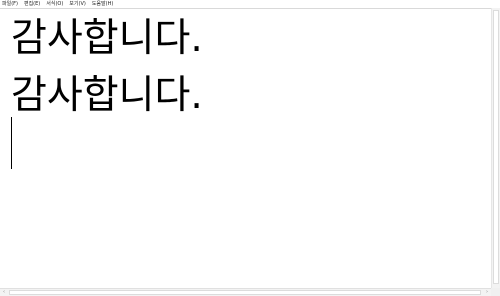  I want to click on horizontal-scrollbar: ‹ ›, so click(245, 292).